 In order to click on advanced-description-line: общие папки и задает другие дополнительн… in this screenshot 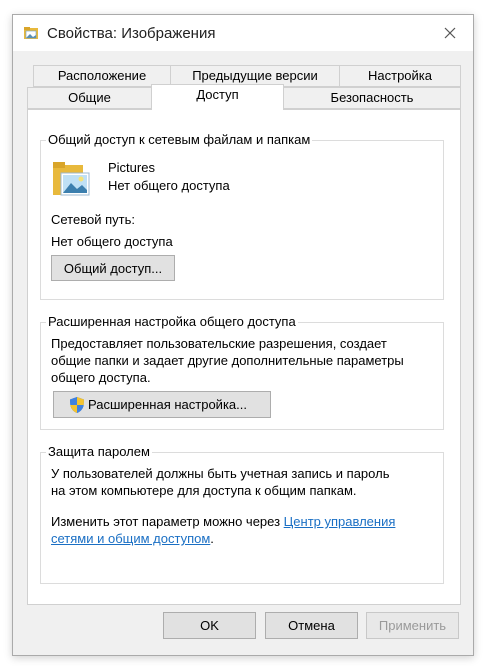, I will do `click(227, 360)`.